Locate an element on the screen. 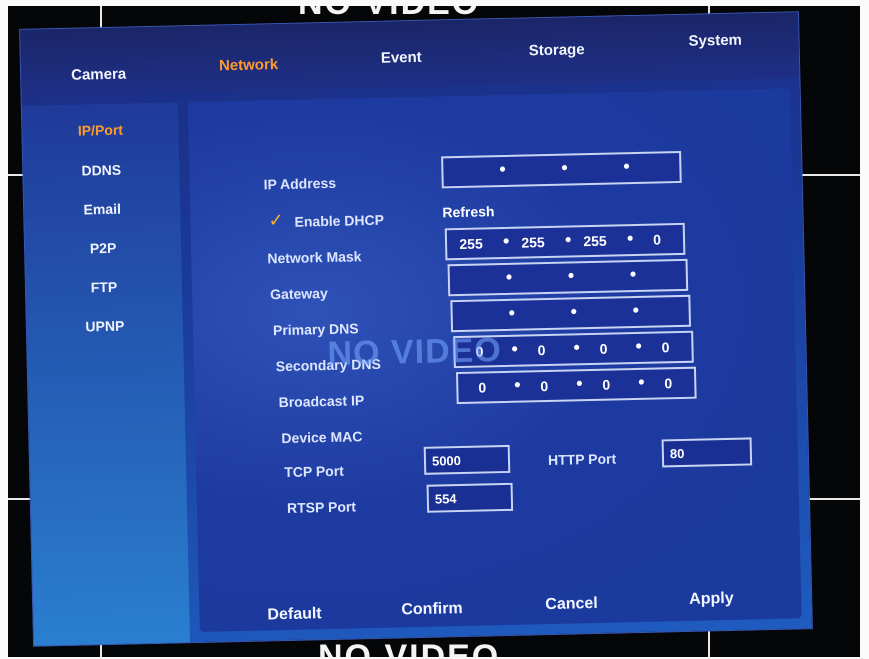  tab-camera: Camera is located at coordinates (98, 75).